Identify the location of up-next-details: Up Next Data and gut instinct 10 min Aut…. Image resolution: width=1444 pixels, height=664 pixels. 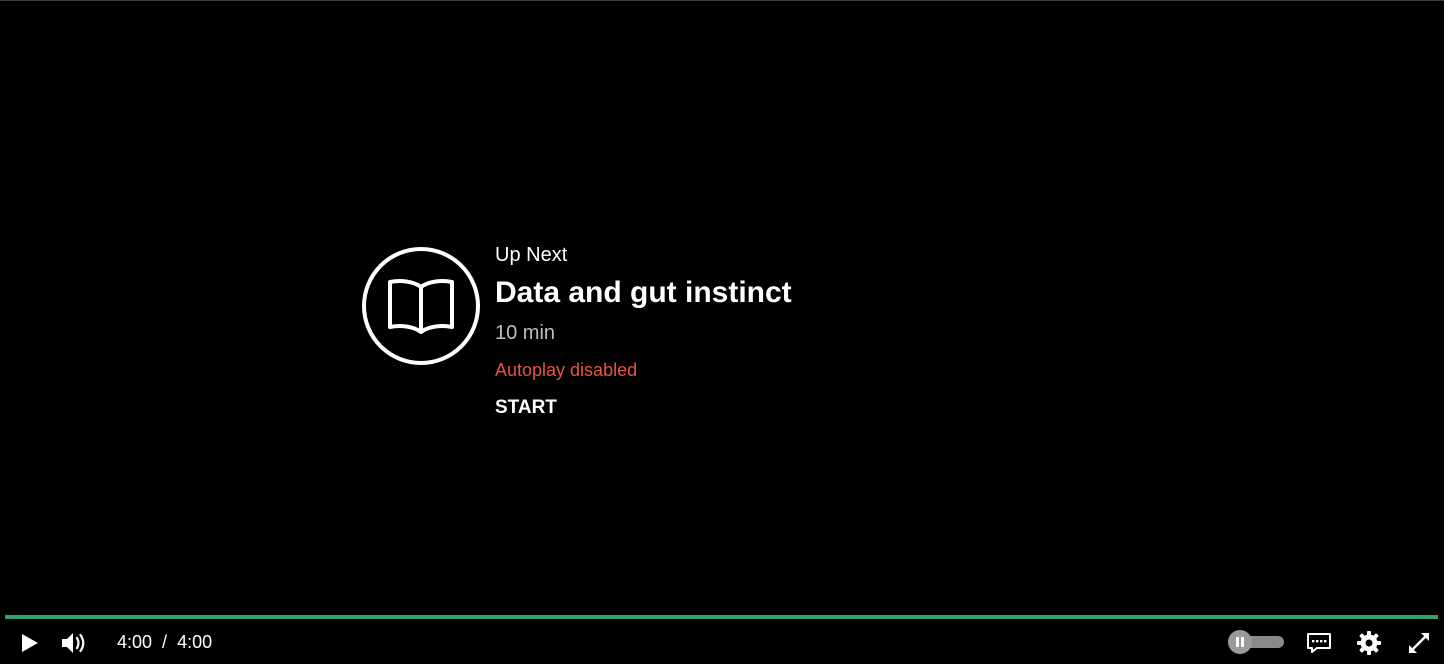
(643, 330).